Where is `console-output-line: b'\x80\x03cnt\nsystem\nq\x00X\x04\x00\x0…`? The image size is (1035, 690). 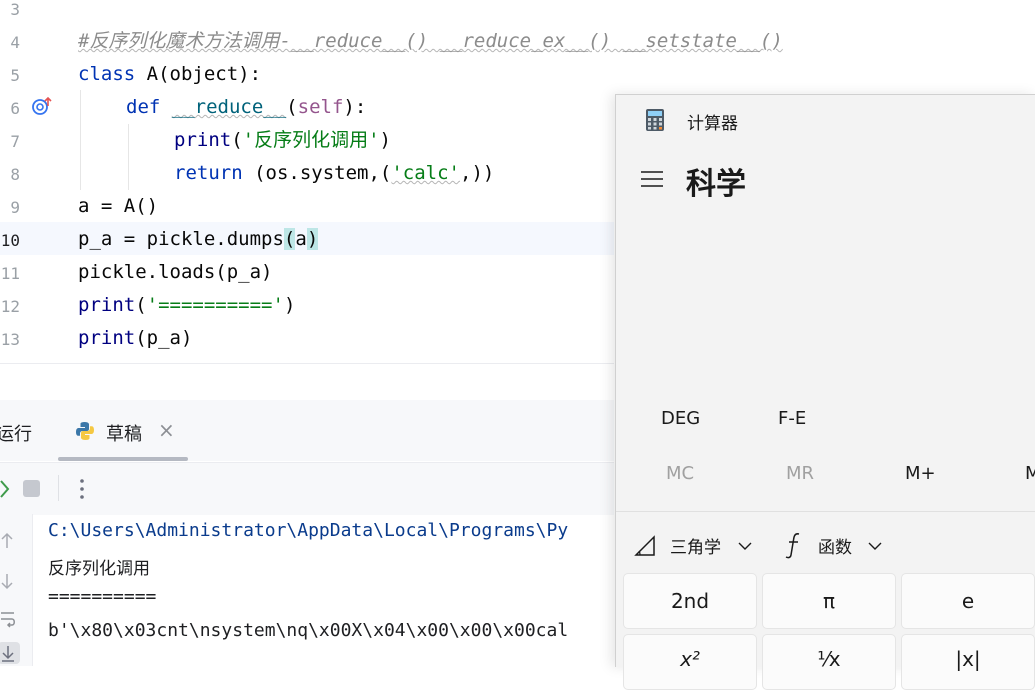 console-output-line: b'\x80\x03cnt\nsystem\nq\x00X\x04\x00\x0… is located at coordinates (308, 630).